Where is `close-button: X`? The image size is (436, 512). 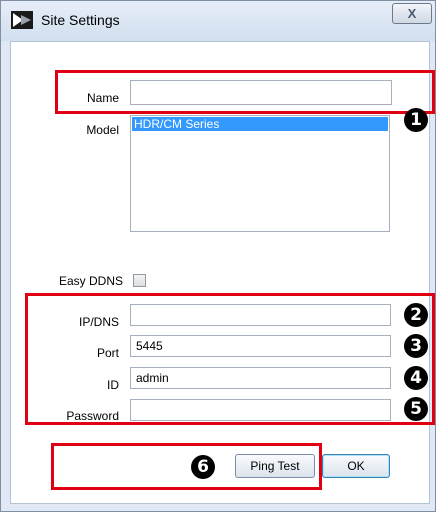
close-button: X is located at coordinates (412, 13).